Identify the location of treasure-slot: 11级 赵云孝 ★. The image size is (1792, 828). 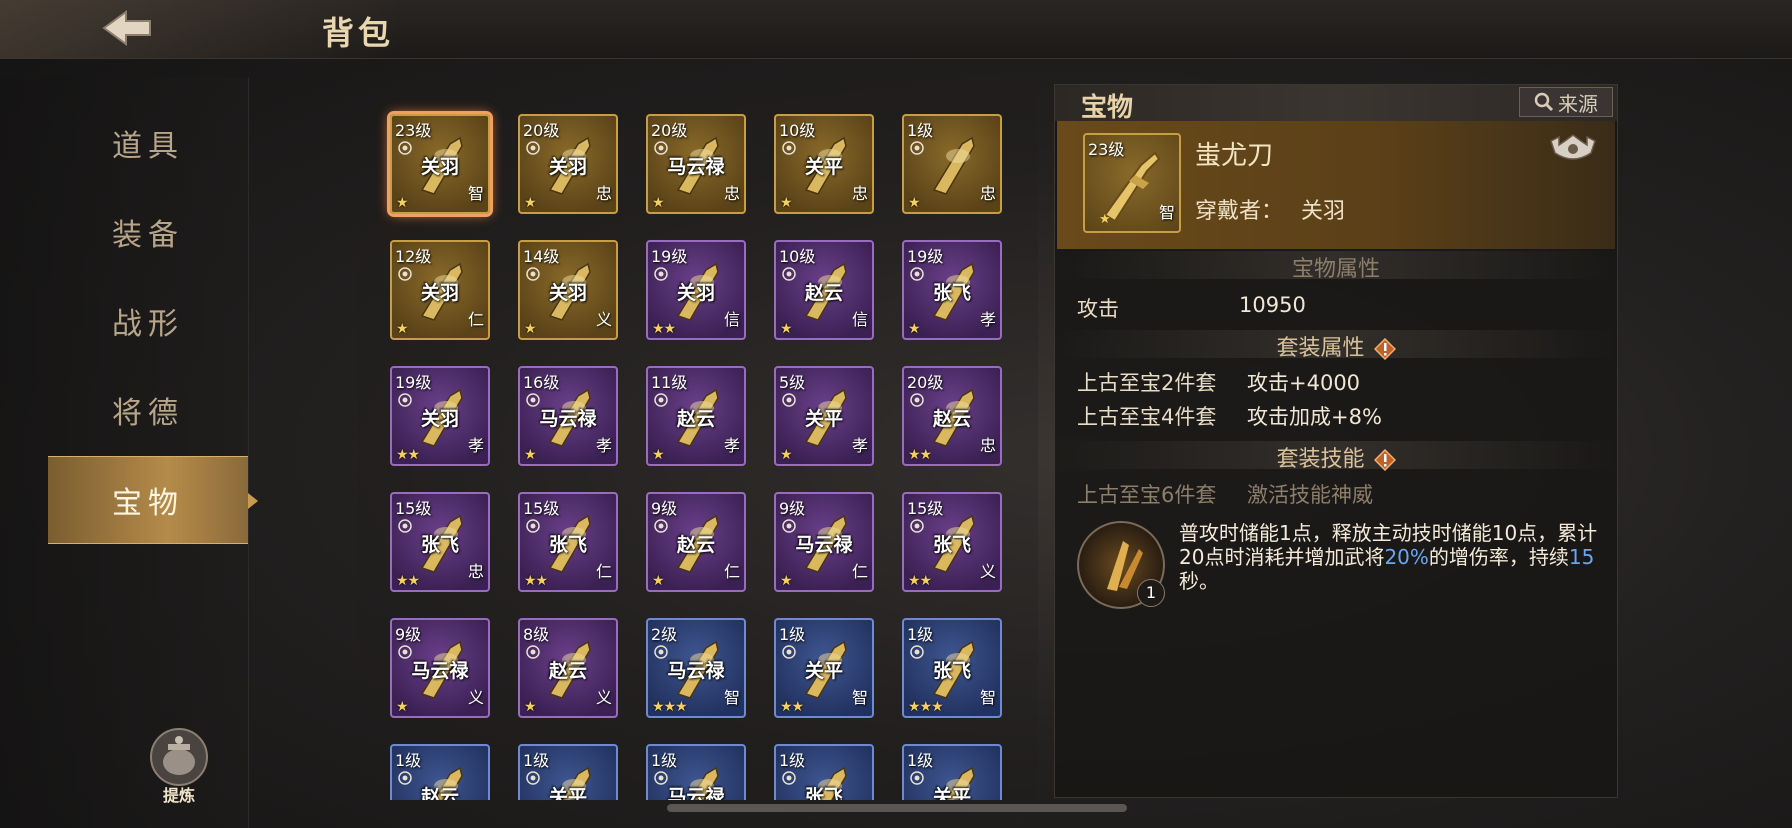
(696, 416).